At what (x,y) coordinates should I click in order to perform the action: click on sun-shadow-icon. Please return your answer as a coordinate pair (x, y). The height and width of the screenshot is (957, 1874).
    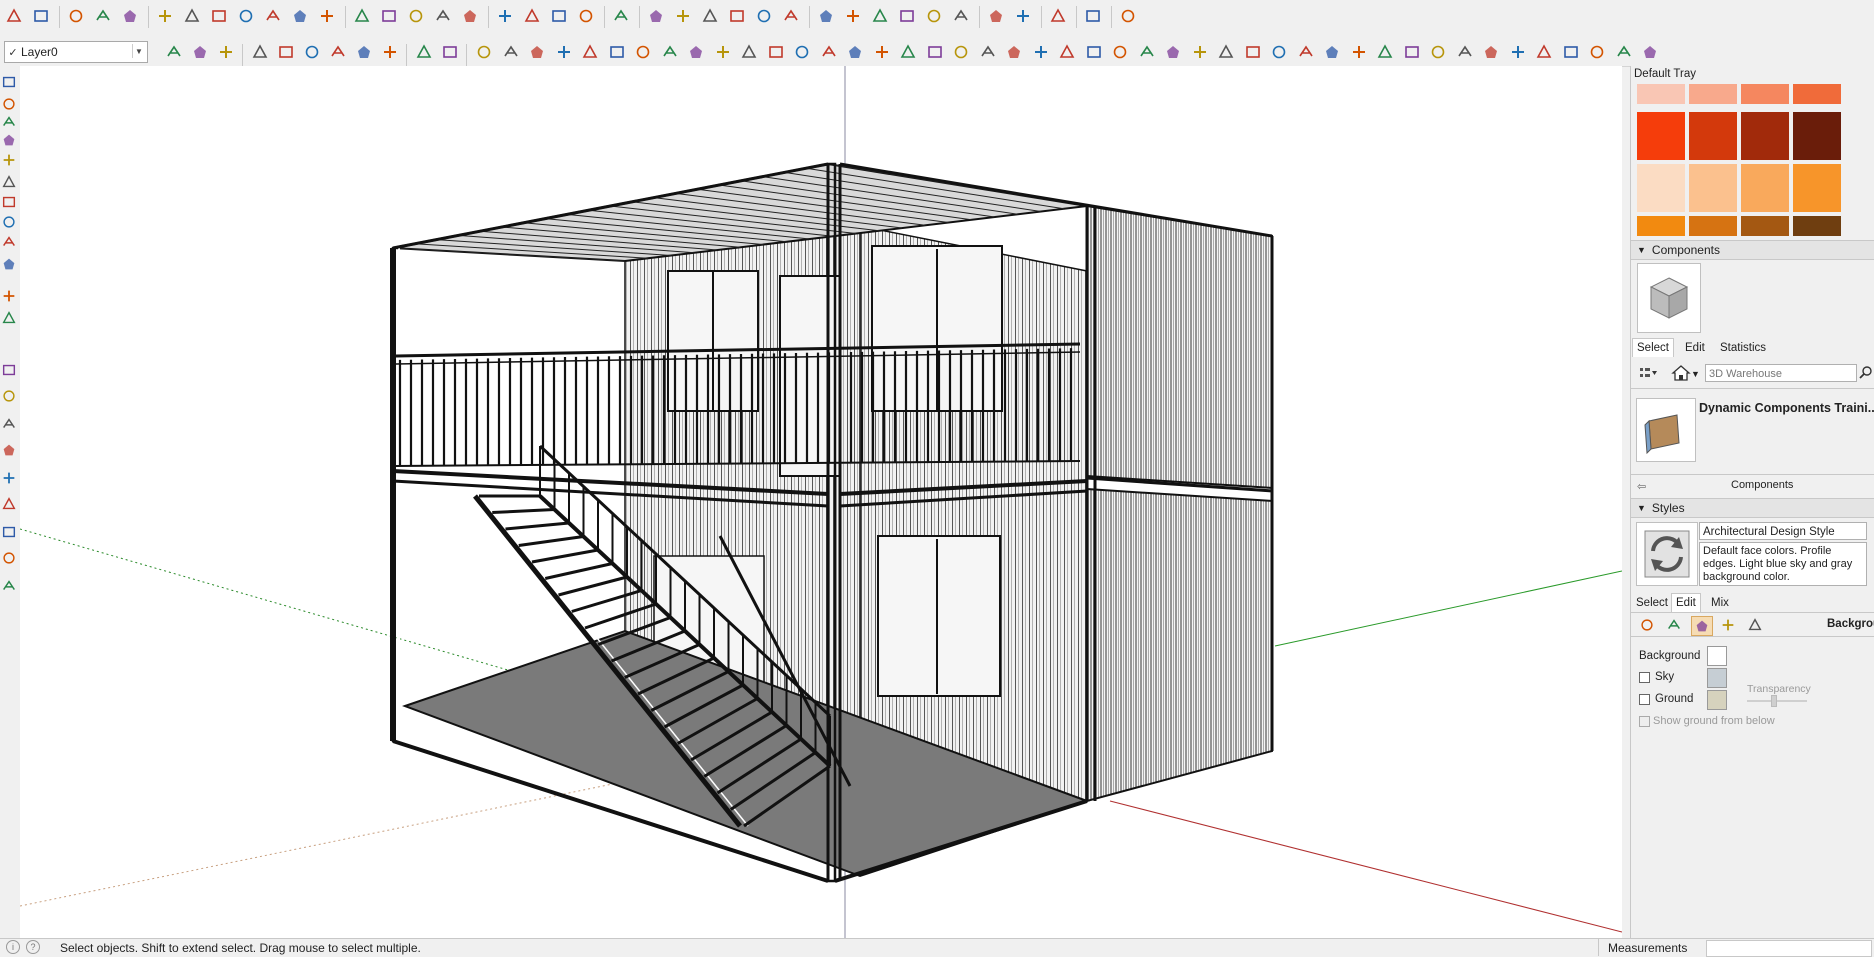
    Looking at the image, I should click on (9, 202).